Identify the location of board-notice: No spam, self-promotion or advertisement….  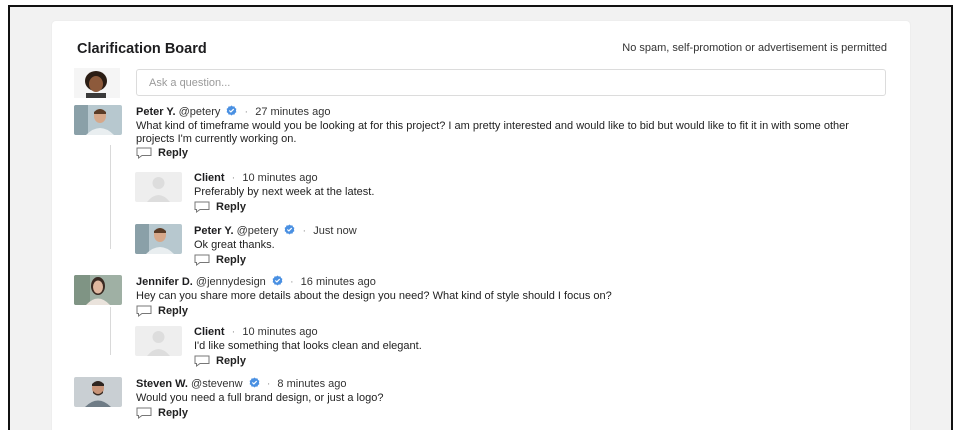
(754, 48).